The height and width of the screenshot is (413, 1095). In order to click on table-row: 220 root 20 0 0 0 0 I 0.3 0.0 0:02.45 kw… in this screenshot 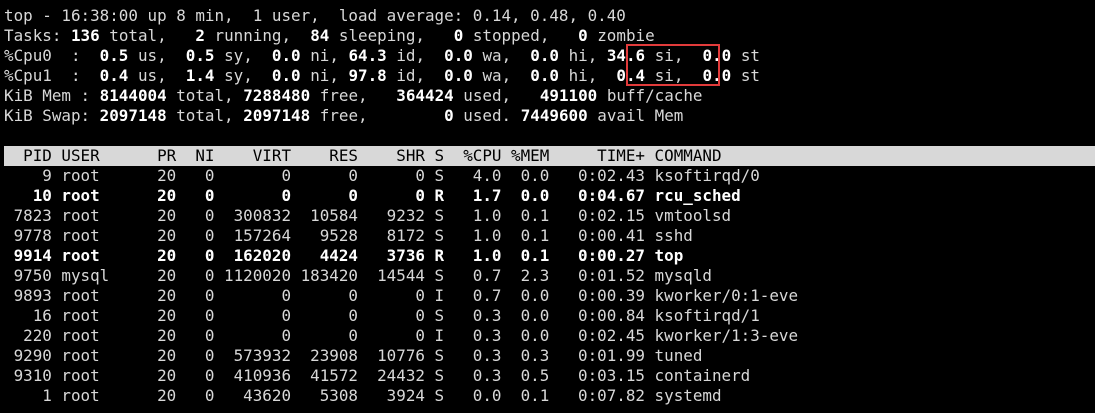, I will do `click(401, 335)`.